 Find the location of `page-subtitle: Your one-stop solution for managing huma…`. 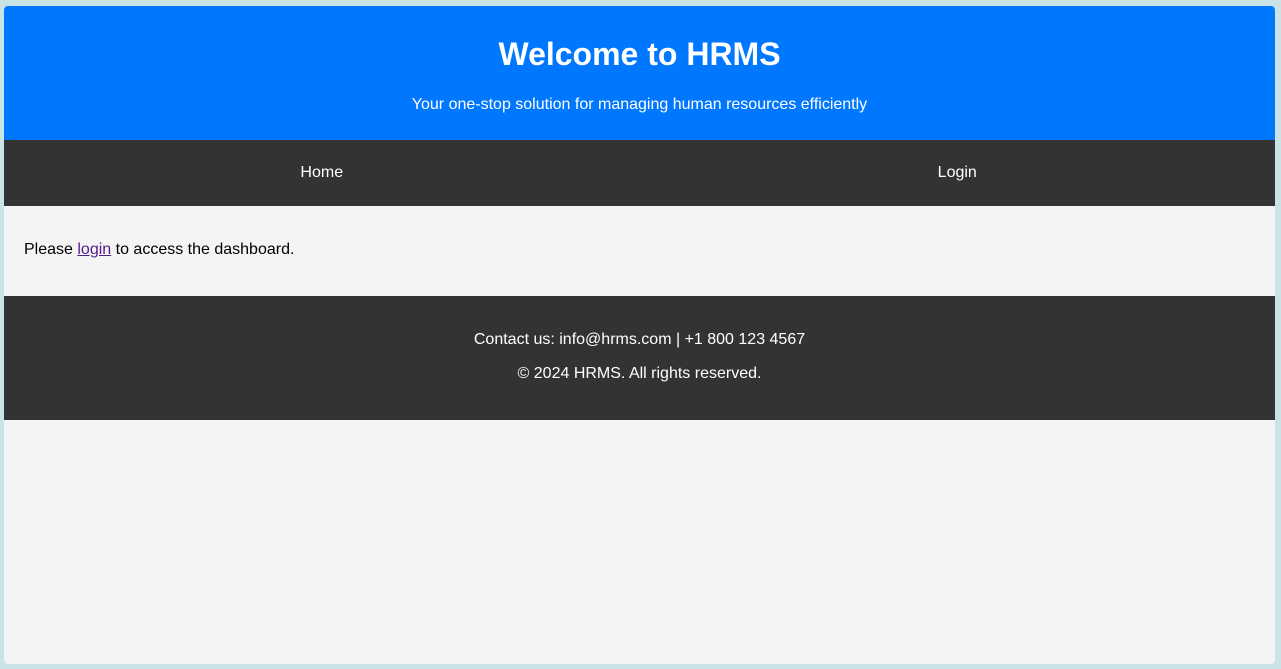

page-subtitle: Your one-stop solution for managing huma… is located at coordinates (639, 104).